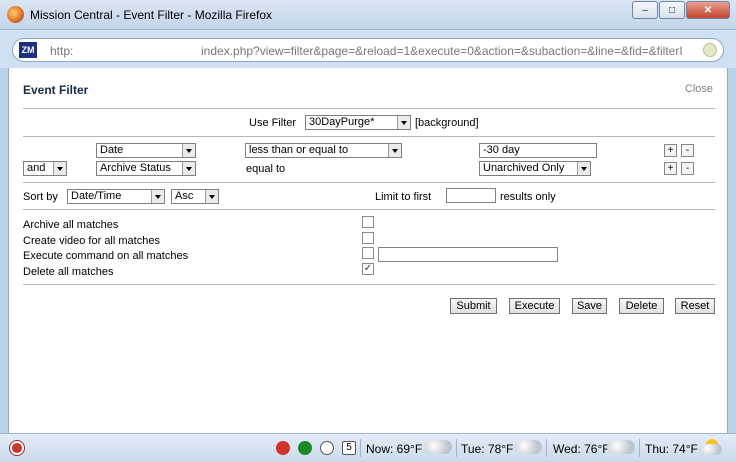 This screenshot has width=736, height=462. Describe the element at coordinates (112, 150) in the screenshot. I see `term-1-attribute-value: Date` at that location.